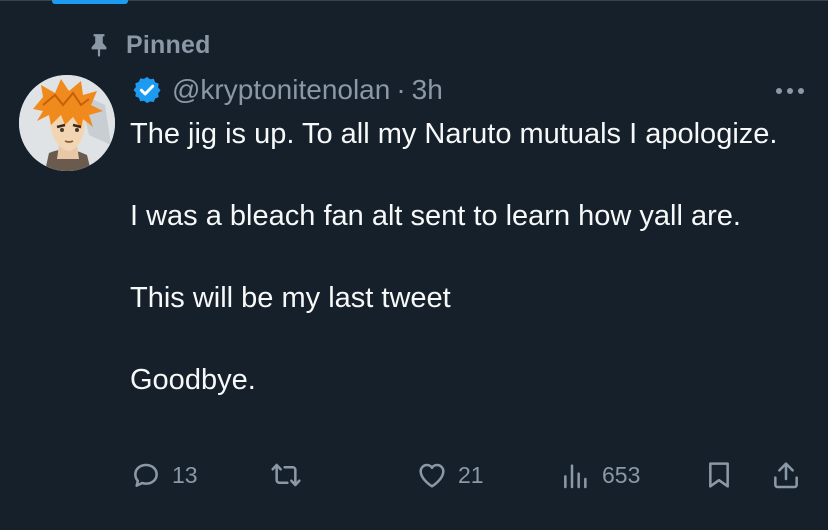 The width and height of the screenshot is (828, 530). What do you see at coordinates (290, 298) in the screenshot?
I see `tweet-paragraph: This will be my last tweet` at bounding box center [290, 298].